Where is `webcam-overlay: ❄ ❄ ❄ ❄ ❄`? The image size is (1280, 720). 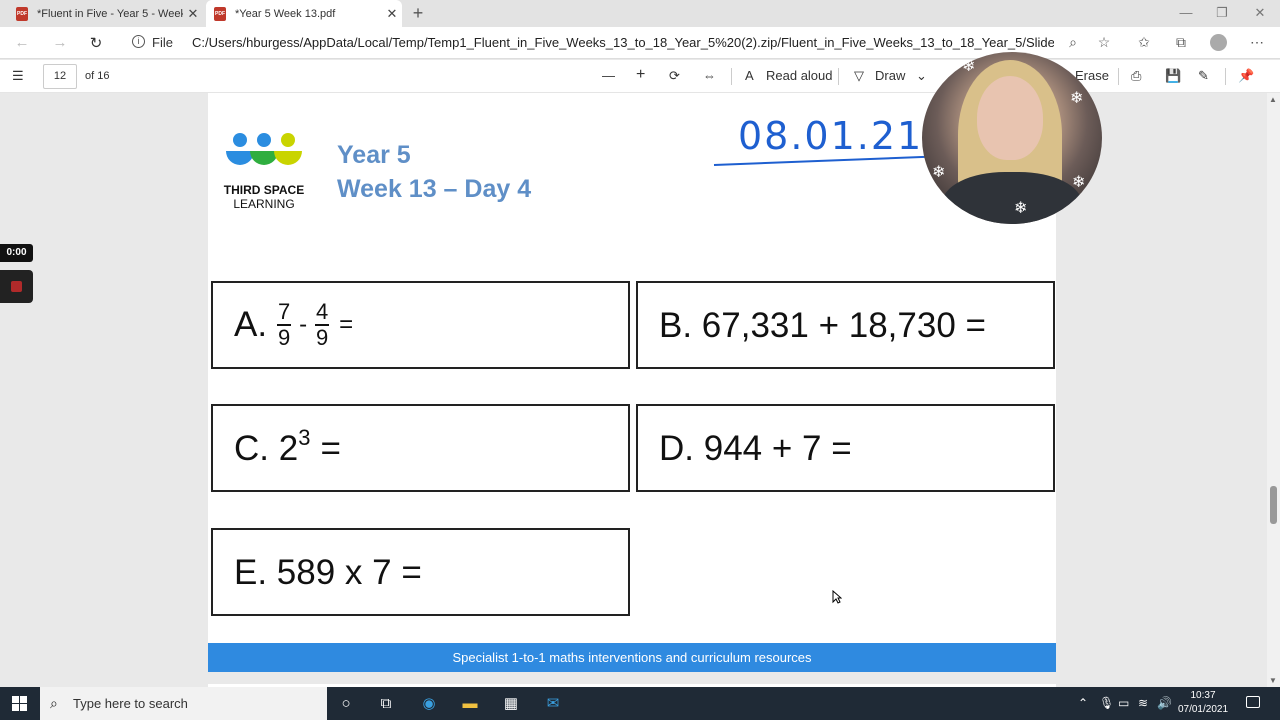
webcam-overlay: ❄ ❄ ❄ ❄ ❄ is located at coordinates (1012, 138).